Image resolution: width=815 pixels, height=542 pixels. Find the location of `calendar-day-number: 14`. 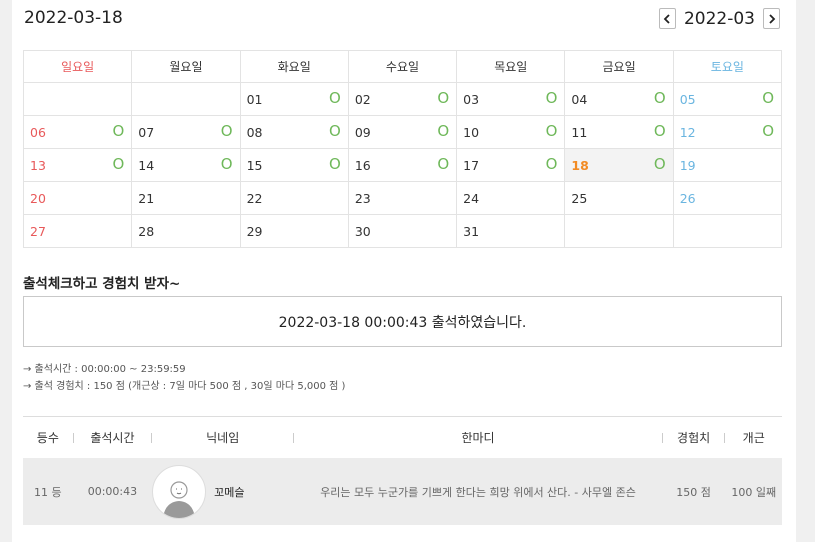

calendar-day-number: 14 is located at coordinates (146, 165).